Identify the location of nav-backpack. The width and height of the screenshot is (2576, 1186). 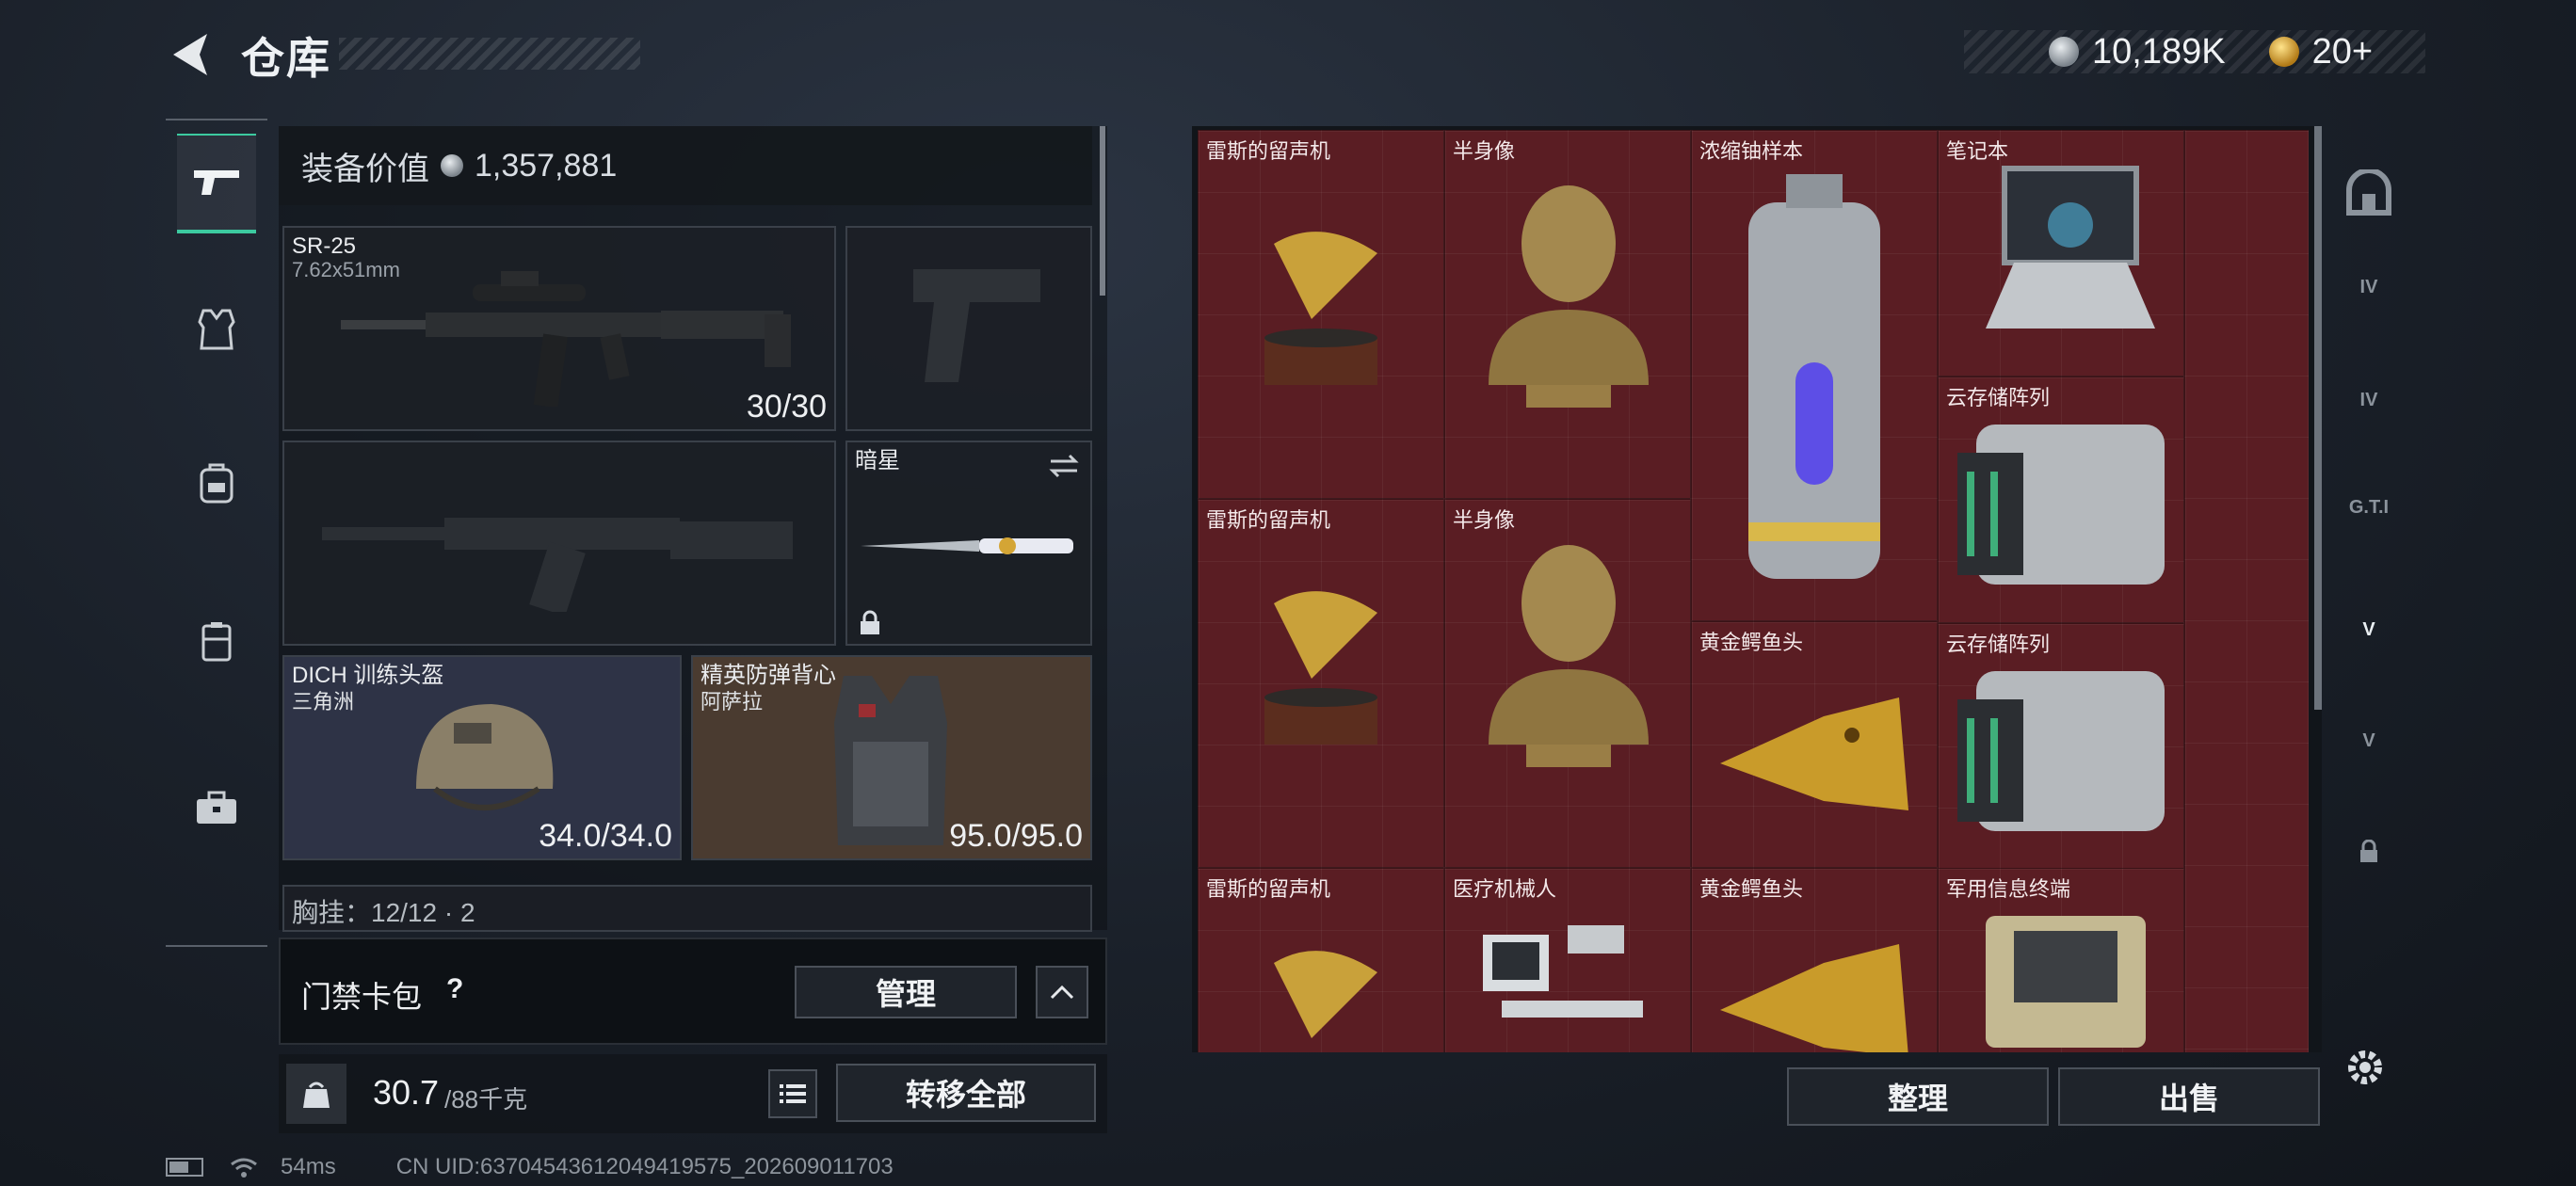
(216, 484).